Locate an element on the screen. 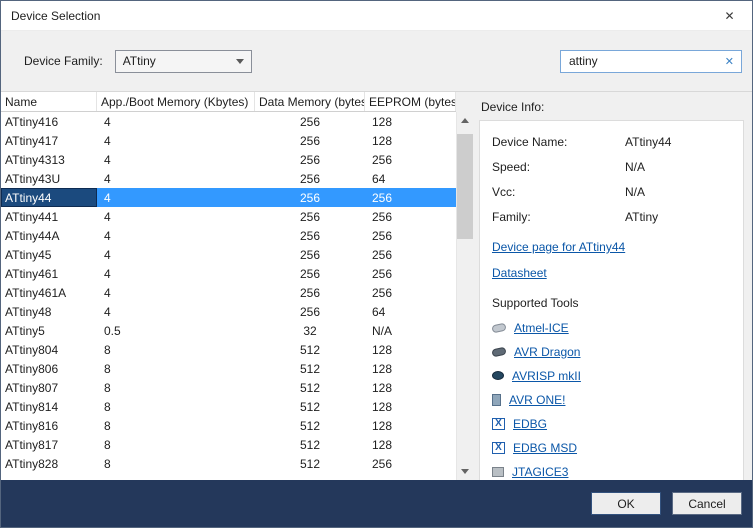 This screenshot has width=753, height=528. scroll-down-icon is located at coordinates (465, 471).